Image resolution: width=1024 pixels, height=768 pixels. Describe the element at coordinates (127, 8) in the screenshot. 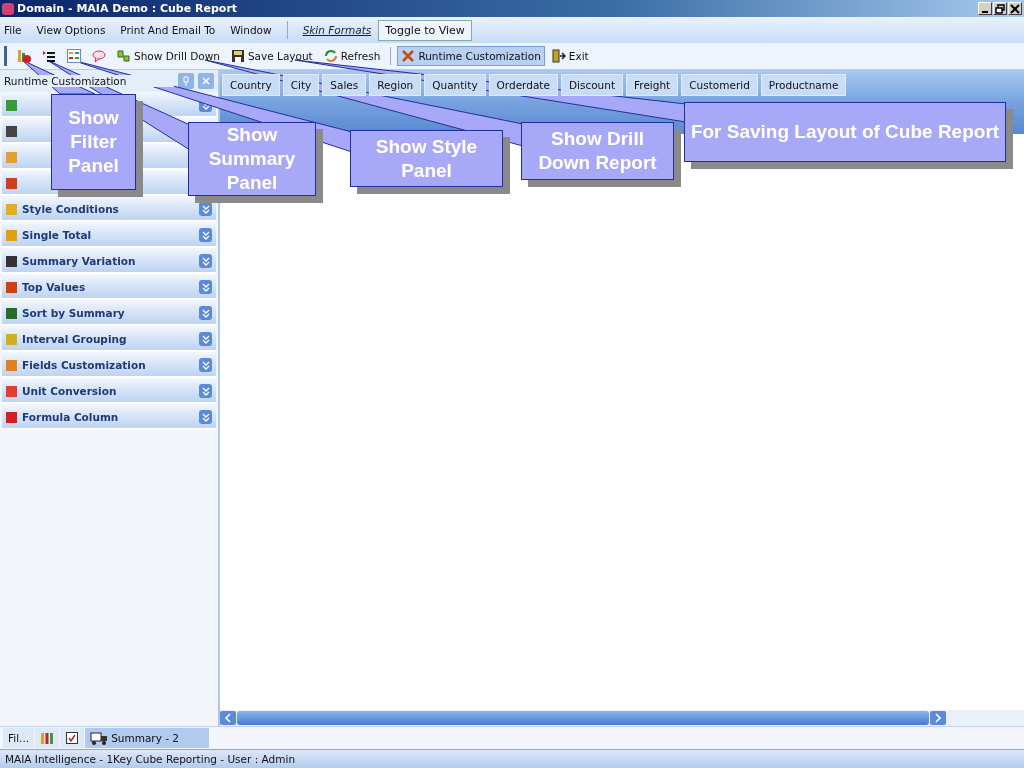

I see `window-title: Domain - MAIA Demo : Cube Report` at that location.